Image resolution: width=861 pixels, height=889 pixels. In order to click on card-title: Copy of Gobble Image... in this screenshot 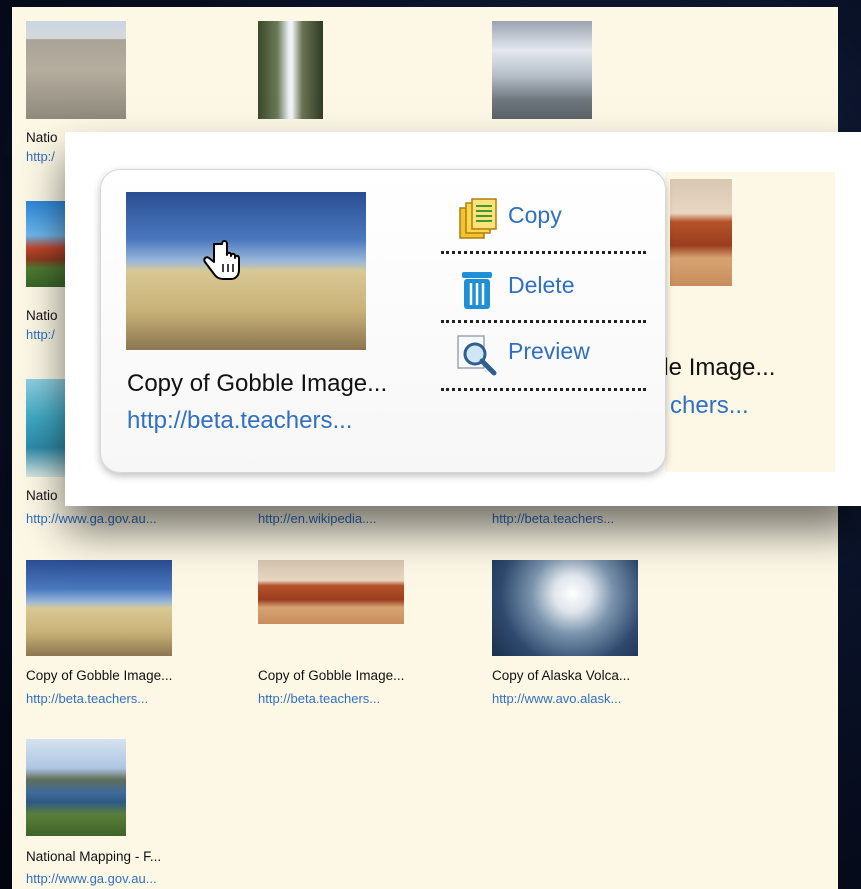, I will do `click(257, 383)`.